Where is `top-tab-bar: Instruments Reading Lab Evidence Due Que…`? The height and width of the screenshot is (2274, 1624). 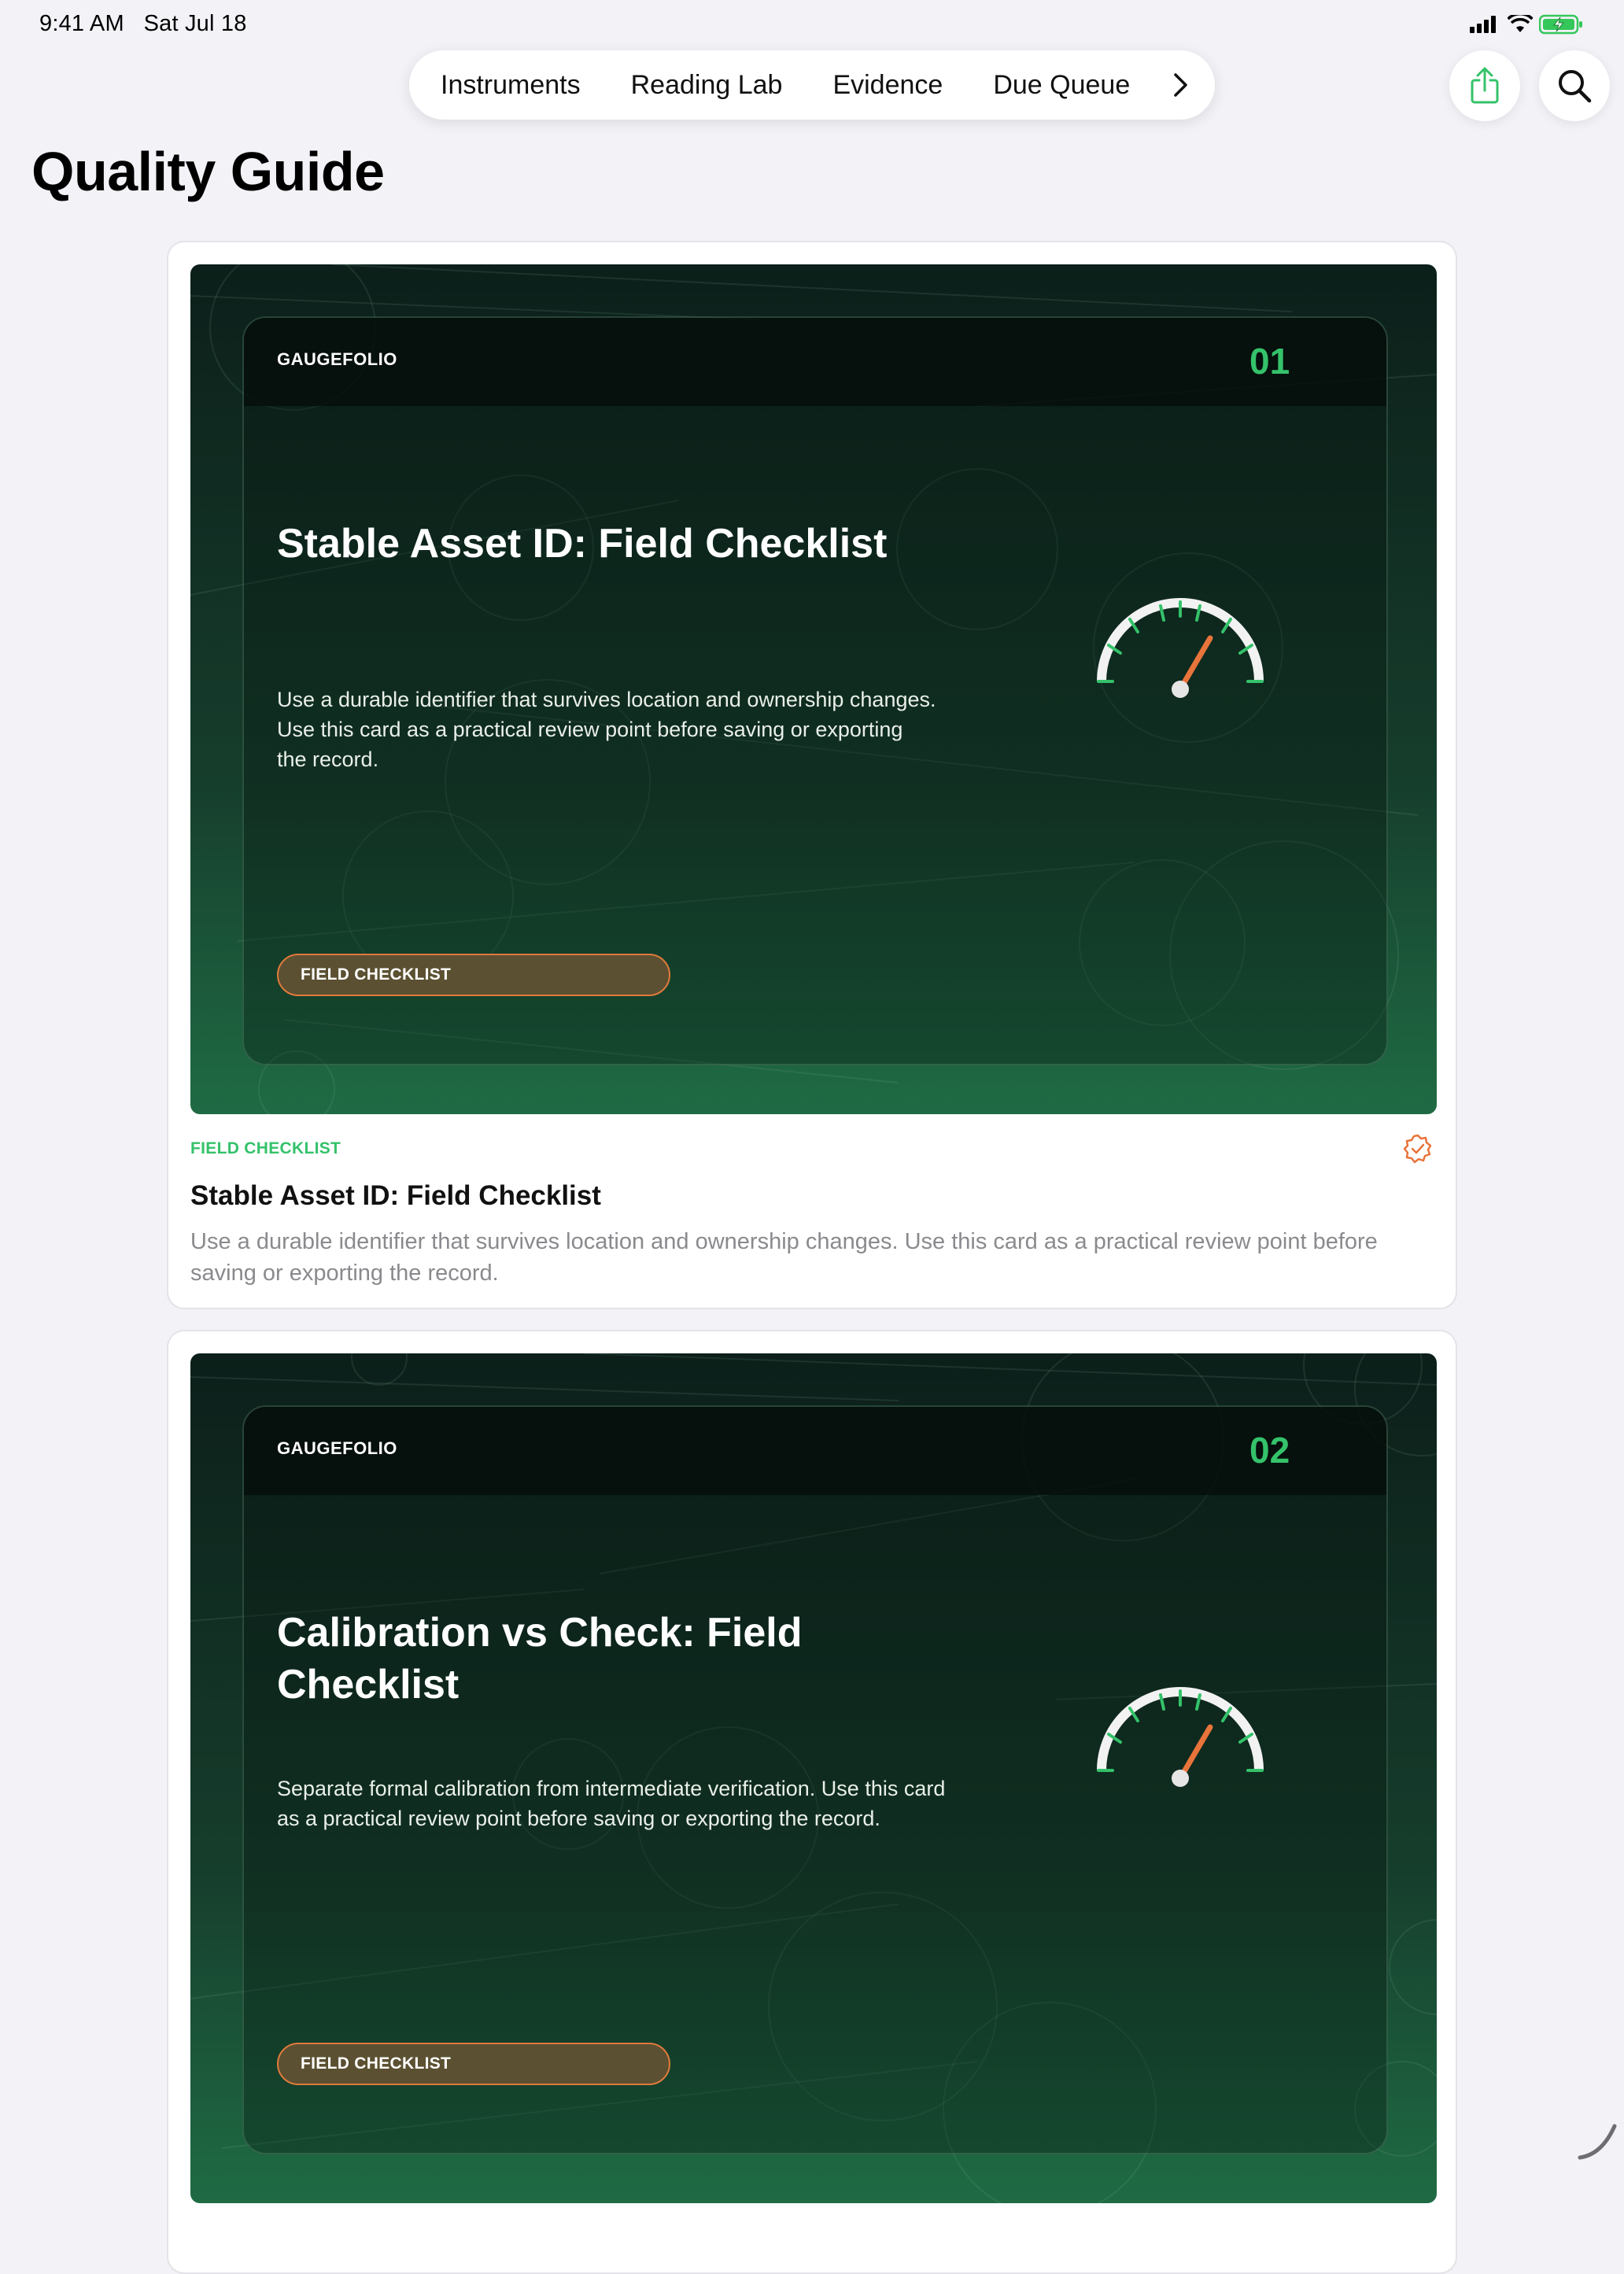 top-tab-bar: Instruments Reading Lab Evidence Due Que… is located at coordinates (812, 85).